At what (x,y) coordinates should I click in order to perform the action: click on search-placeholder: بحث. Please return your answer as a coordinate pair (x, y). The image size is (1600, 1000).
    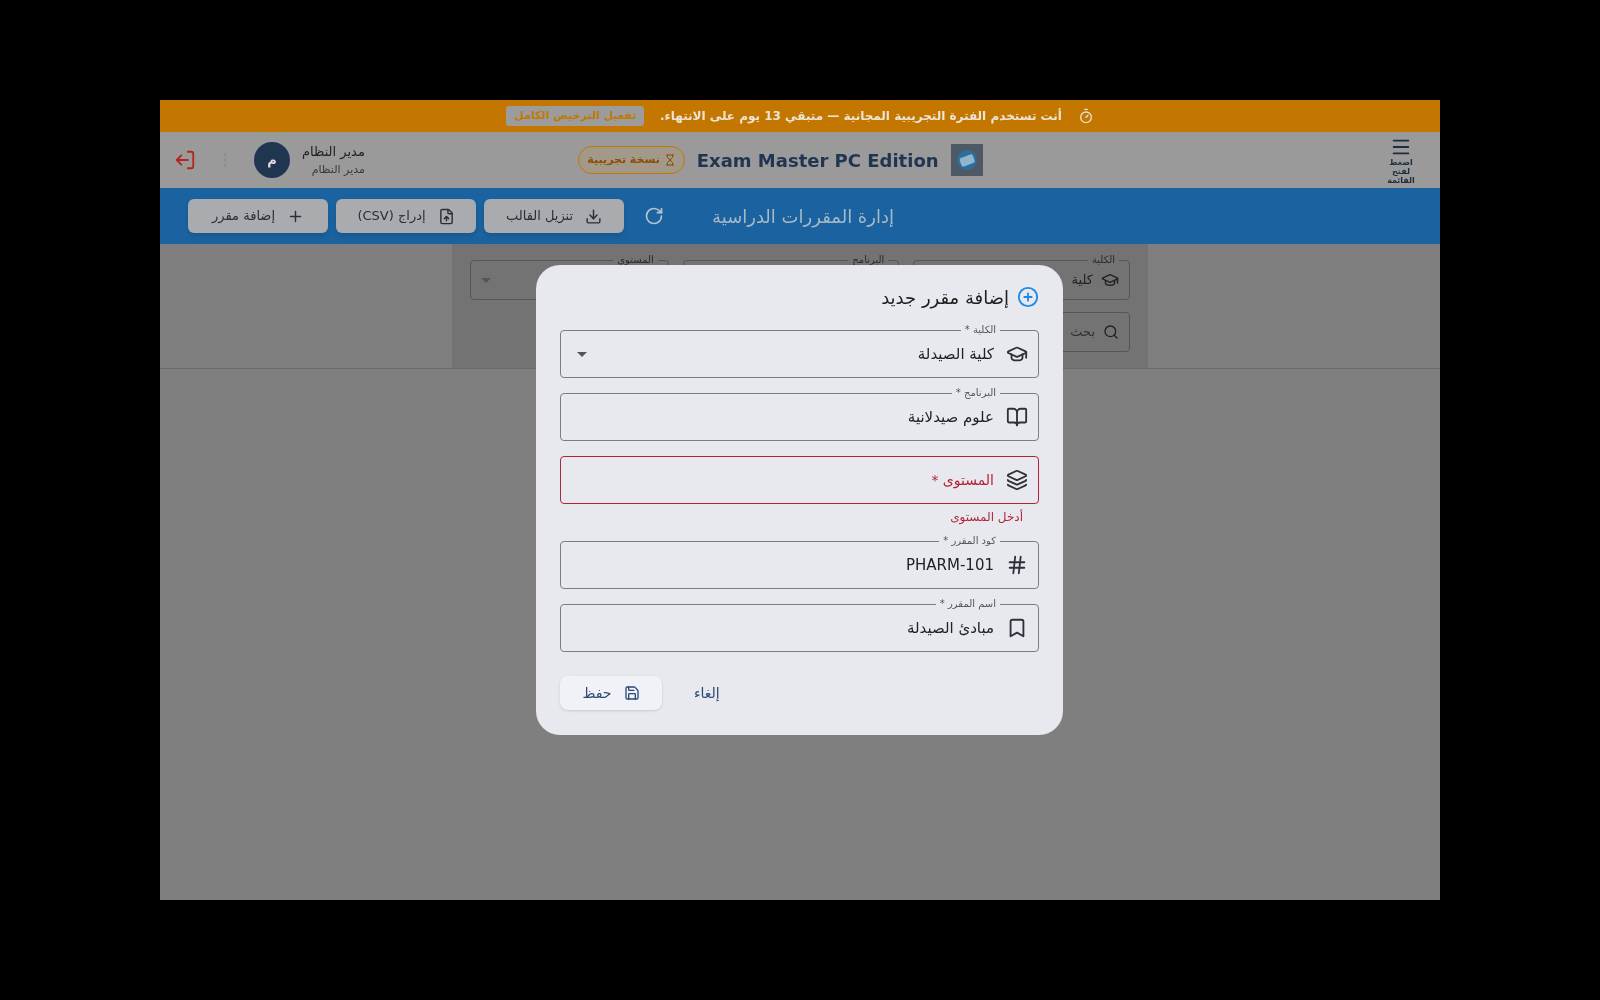
    Looking at the image, I should click on (1082, 332).